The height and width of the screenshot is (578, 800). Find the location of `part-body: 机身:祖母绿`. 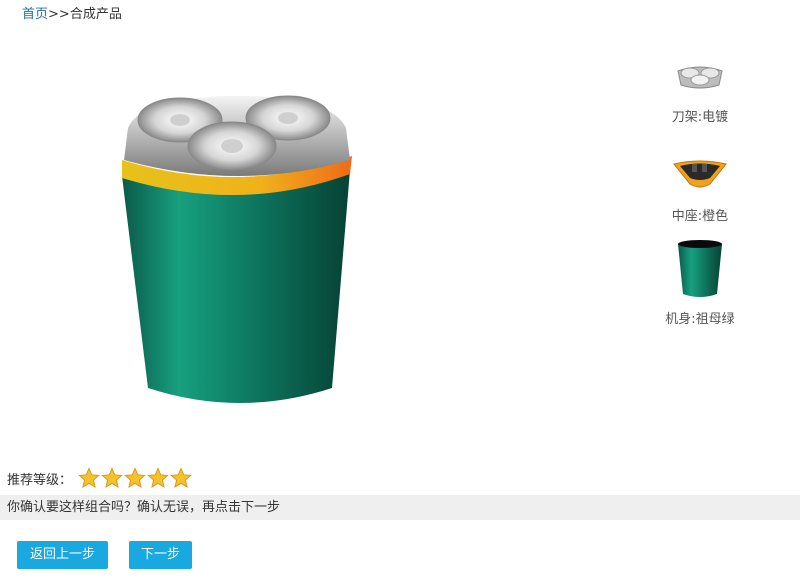

part-body: 机身:祖母绿 is located at coordinates (700, 275).